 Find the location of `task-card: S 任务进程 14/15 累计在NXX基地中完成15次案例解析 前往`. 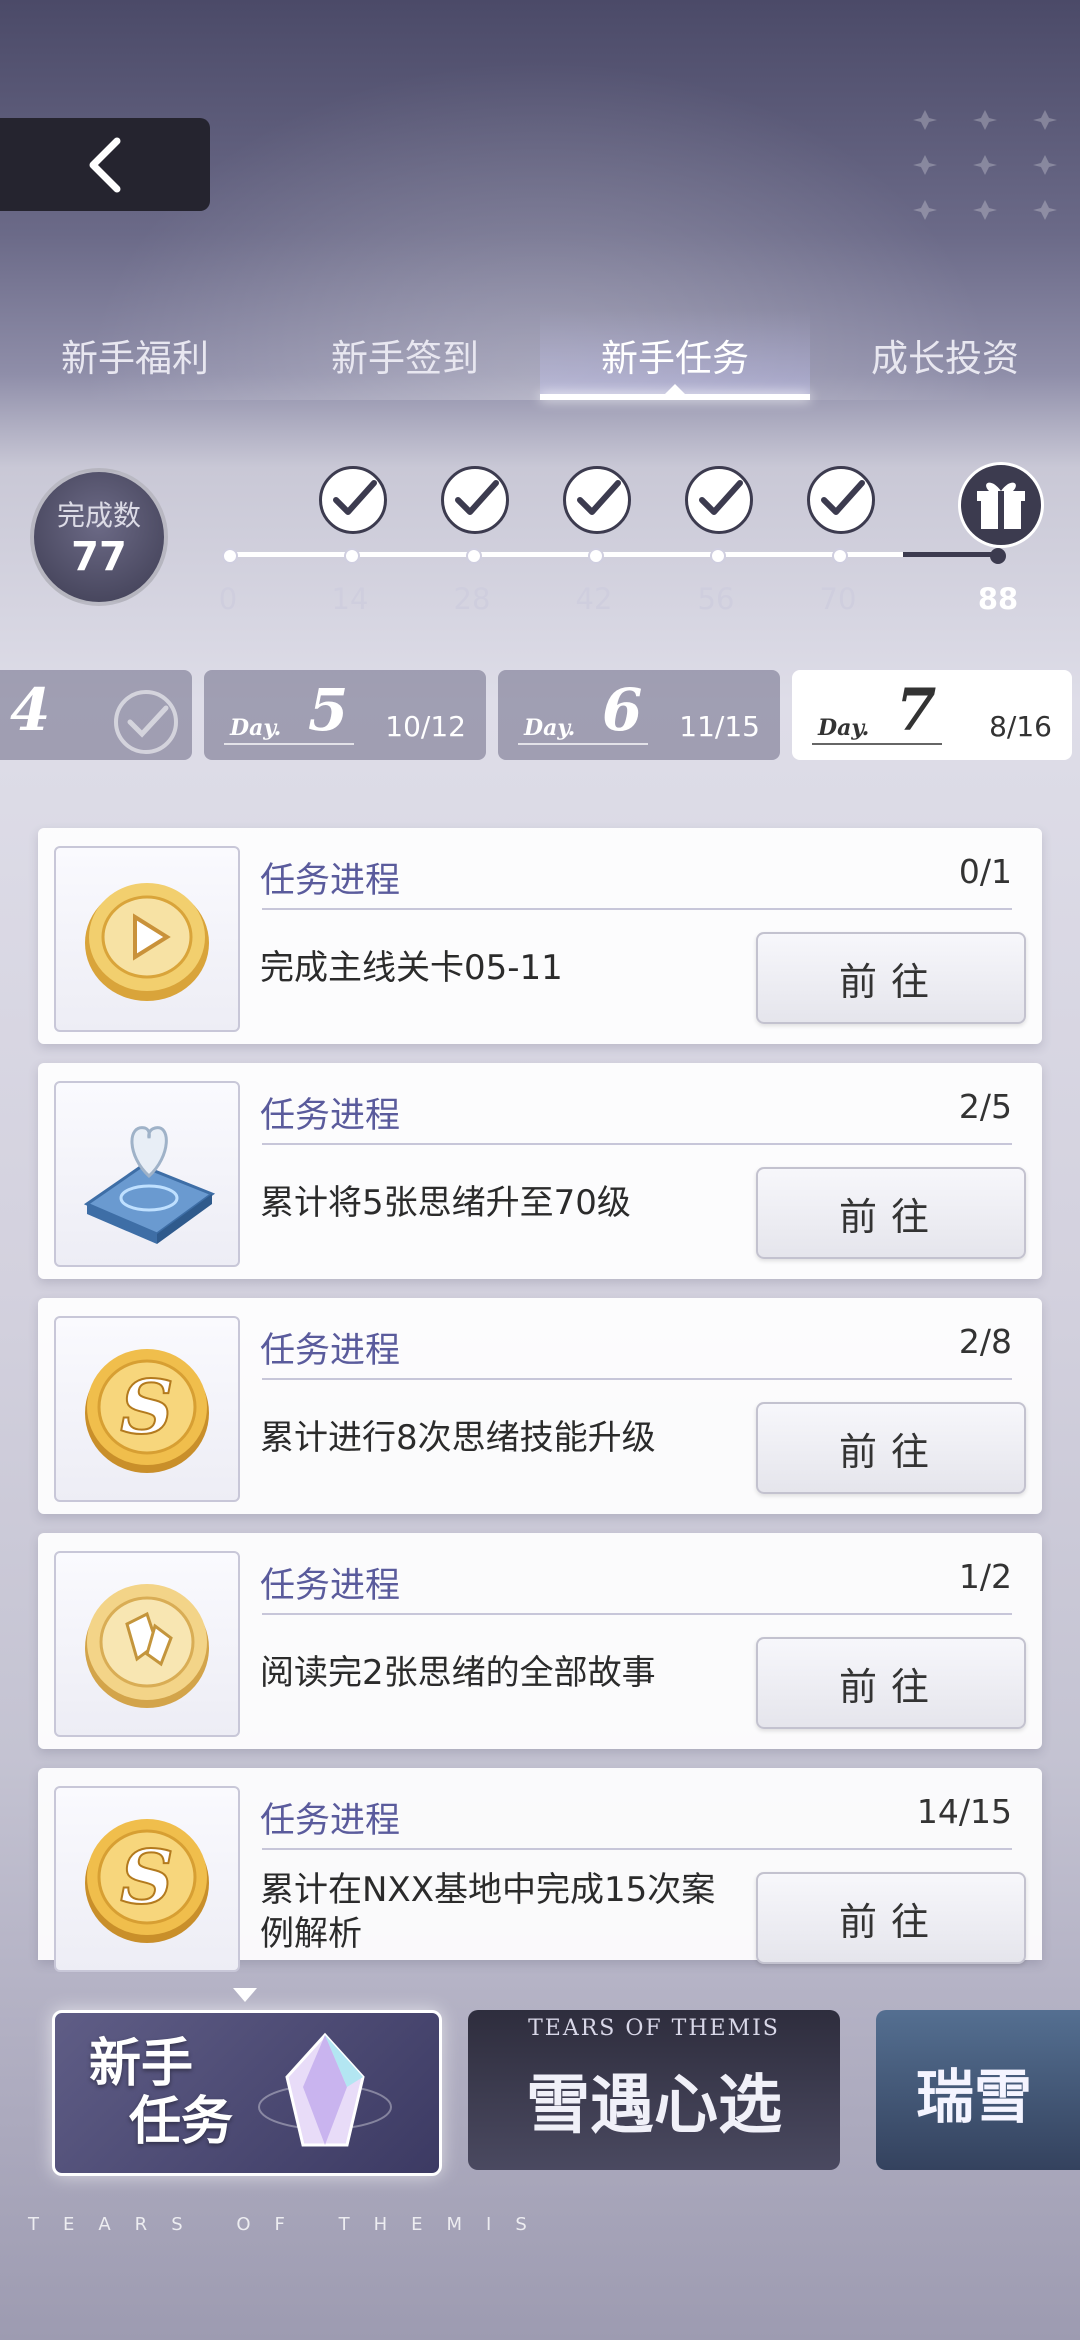

task-card: S 任务进程 14/15 累计在NXX基地中完成15次案例解析 前往 is located at coordinates (540, 1870).